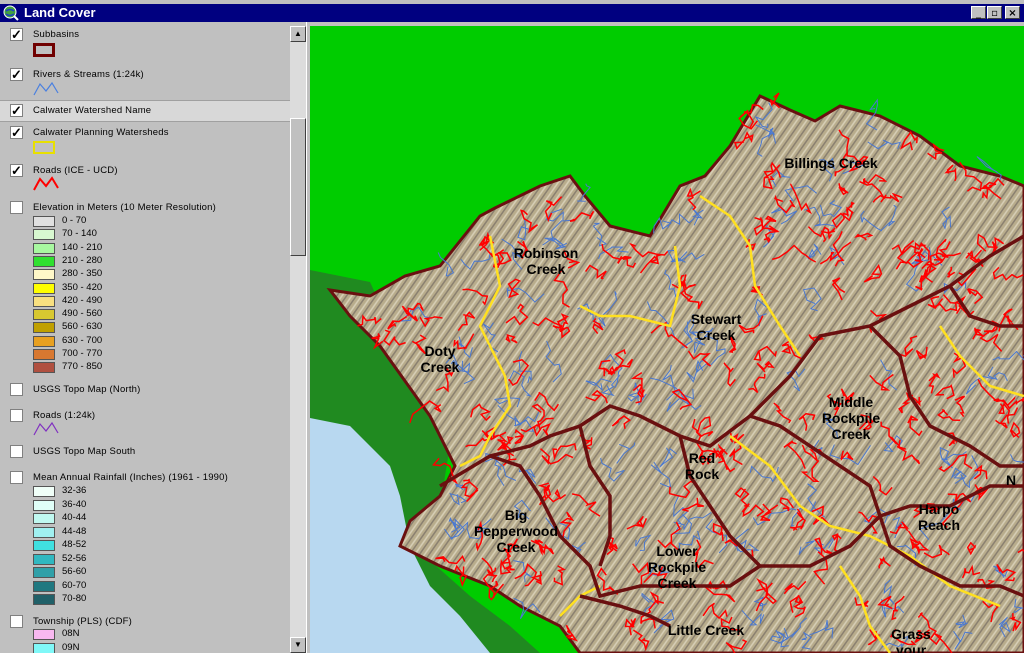 The width and height of the screenshot is (1024, 653). What do you see at coordinates (74, 220) in the screenshot?
I see `elevation-class-label: 0 - 70` at bounding box center [74, 220].